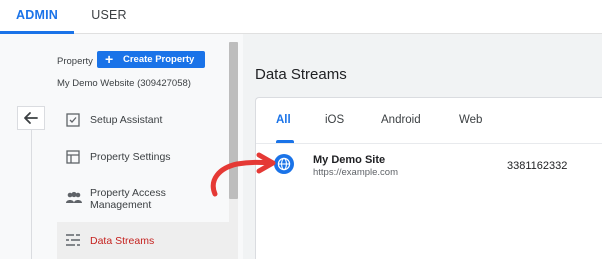 The width and height of the screenshot is (602, 259). I want to click on create-property-label: Create Property, so click(159, 59).